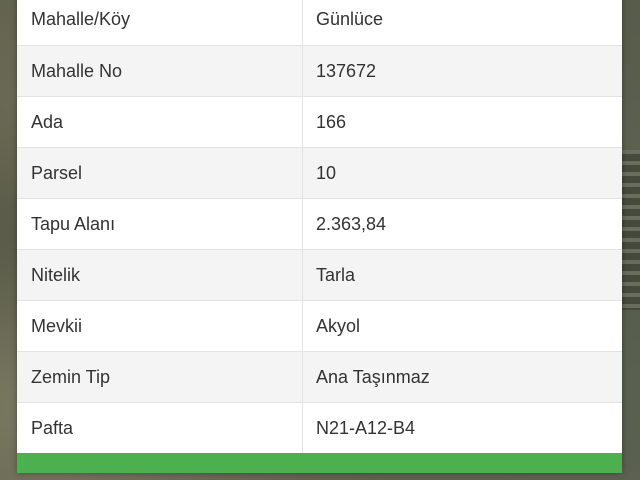 This screenshot has width=640, height=480. I want to click on table-row: Pafta N21-A12-B4, so click(319, 427).